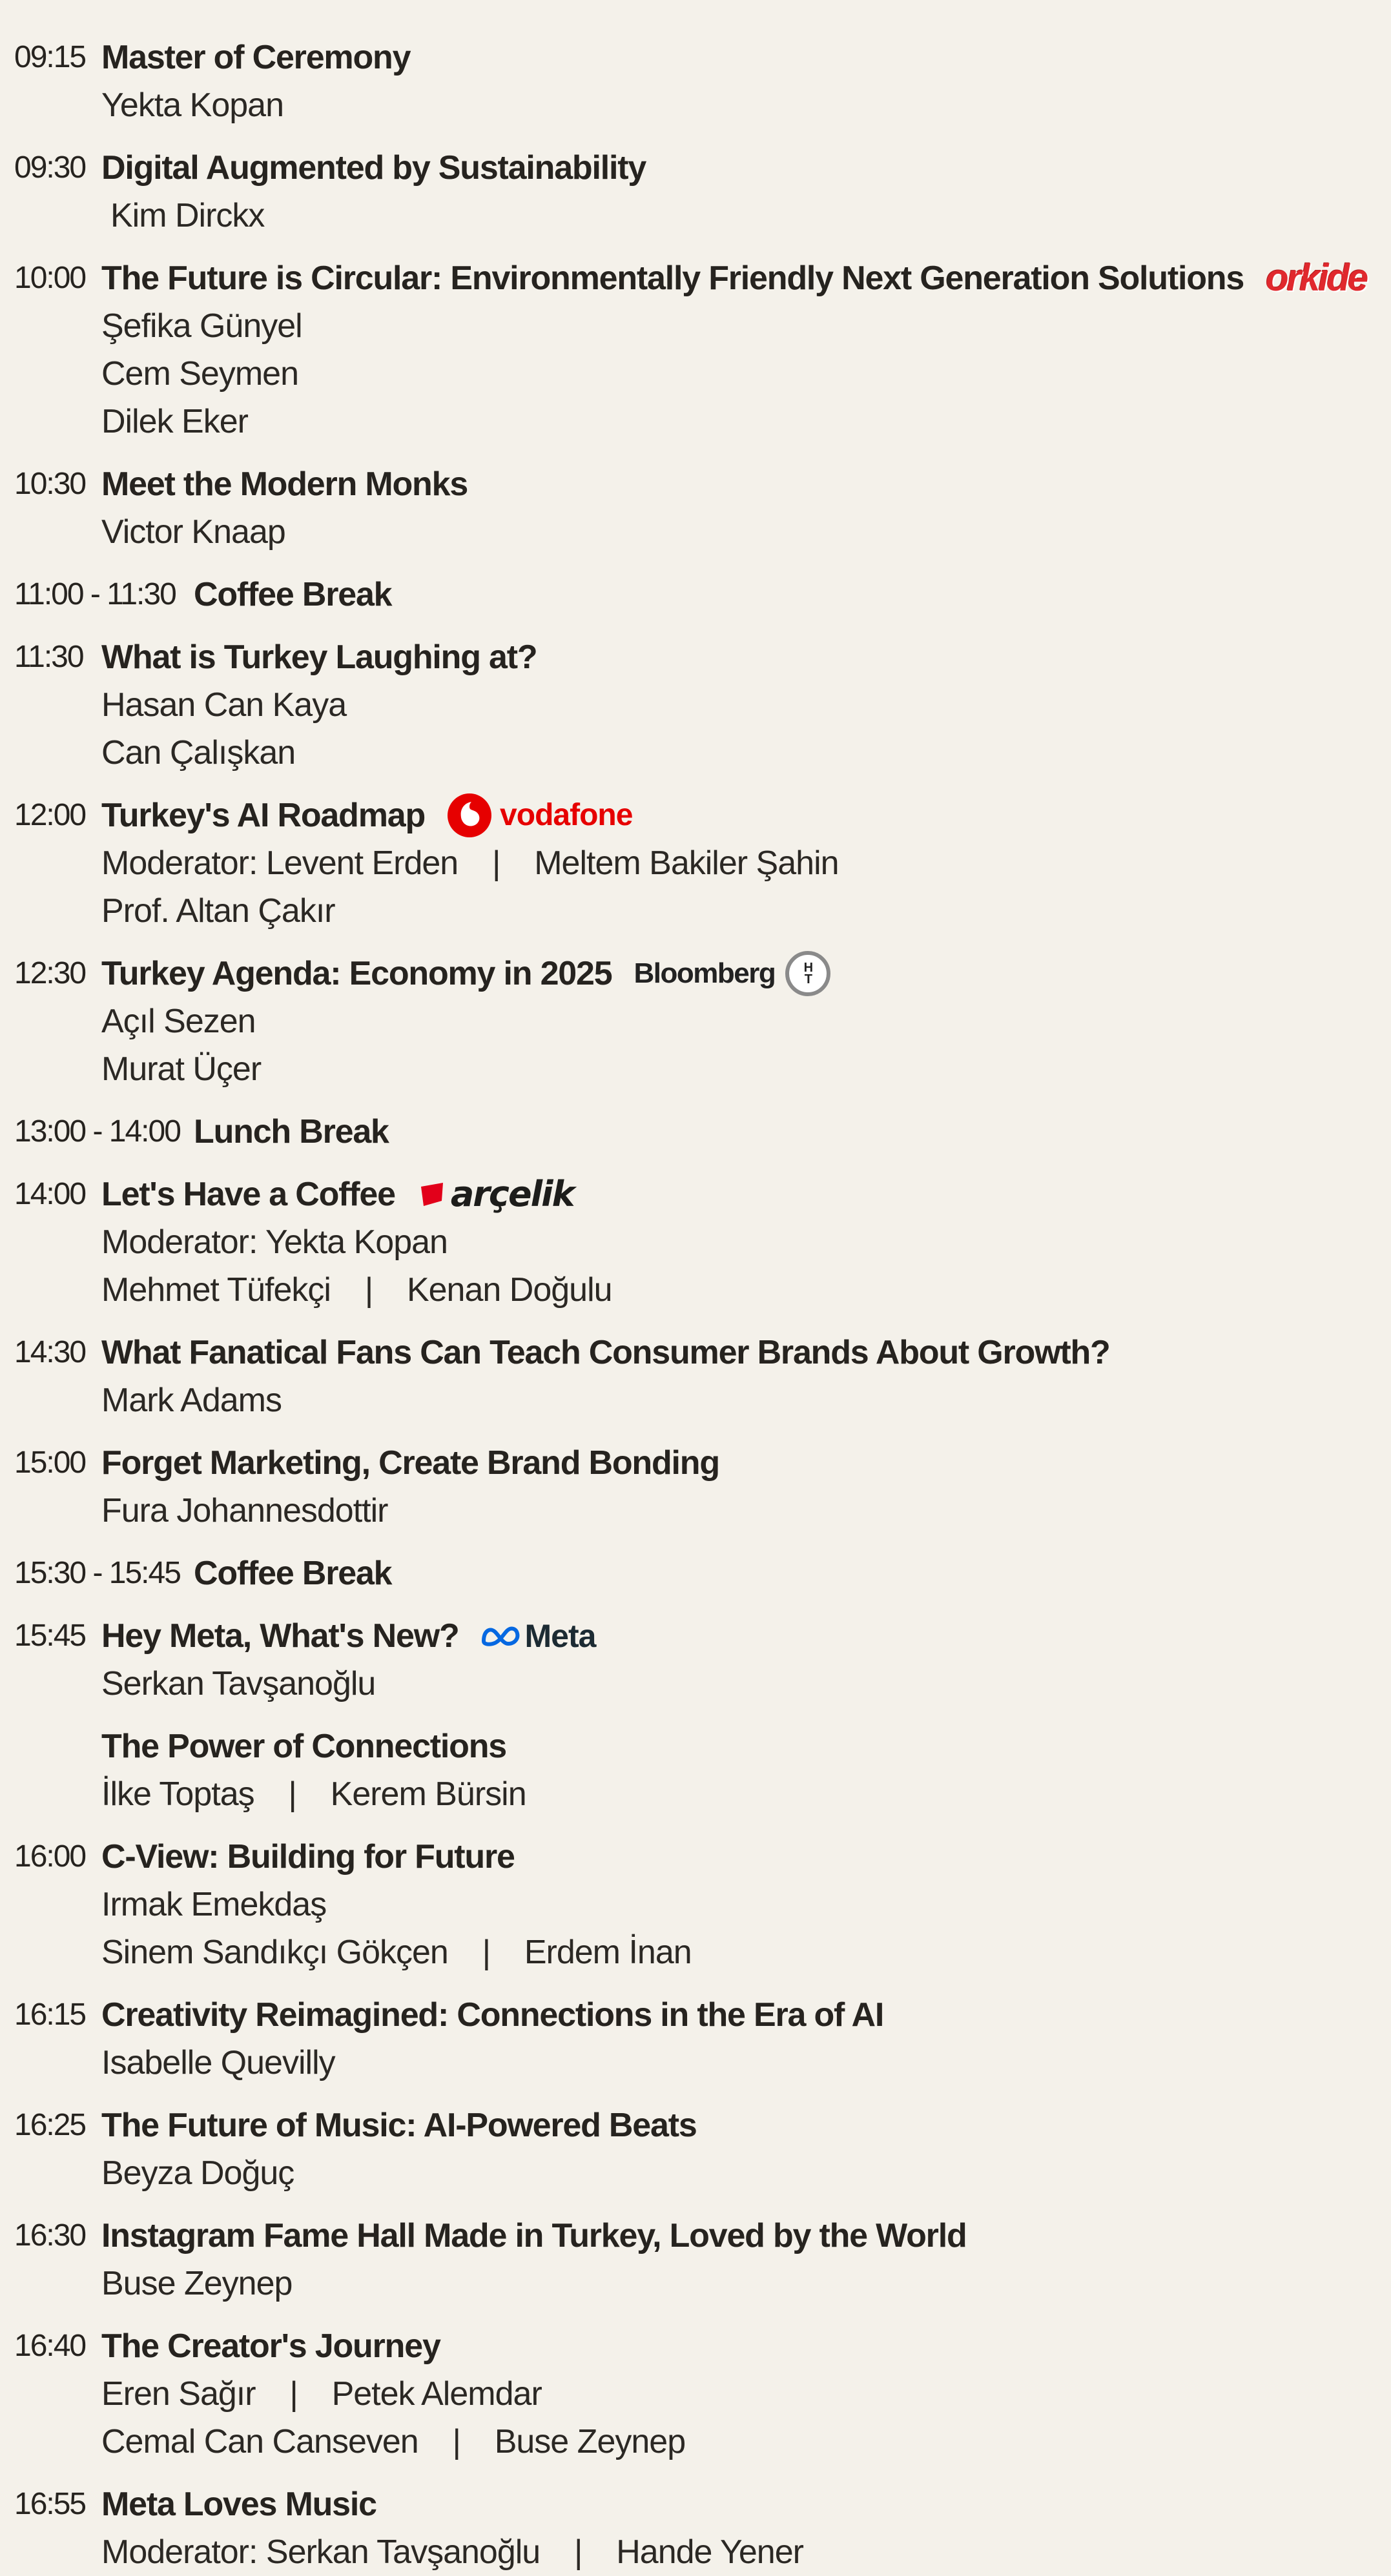 This screenshot has width=1391, height=2576. What do you see at coordinates (428, 1794) in the screenshot?
I see `speaker: Kerem Bürsin` at bounding box center [428, 1794].